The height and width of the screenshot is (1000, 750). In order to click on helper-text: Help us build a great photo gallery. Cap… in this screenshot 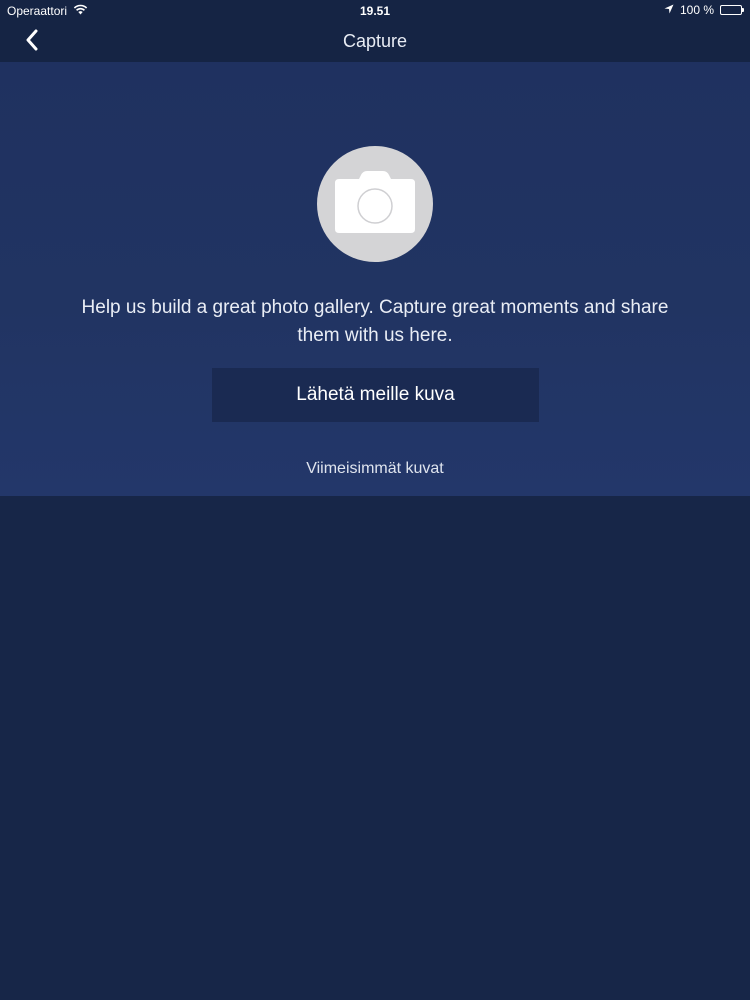, I will do `click(375, 321)`.